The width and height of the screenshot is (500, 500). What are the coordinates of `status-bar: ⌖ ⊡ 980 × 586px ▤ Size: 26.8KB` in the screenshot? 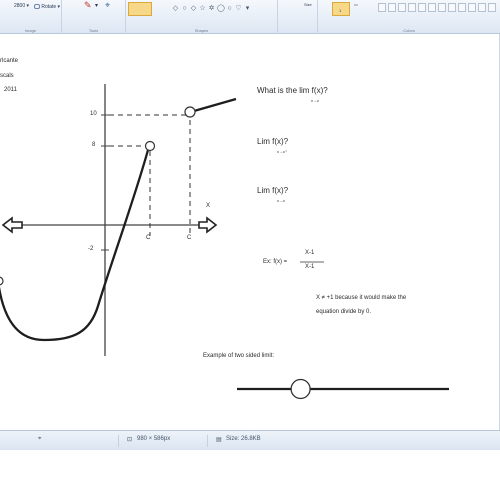 It's located at (250, 440).